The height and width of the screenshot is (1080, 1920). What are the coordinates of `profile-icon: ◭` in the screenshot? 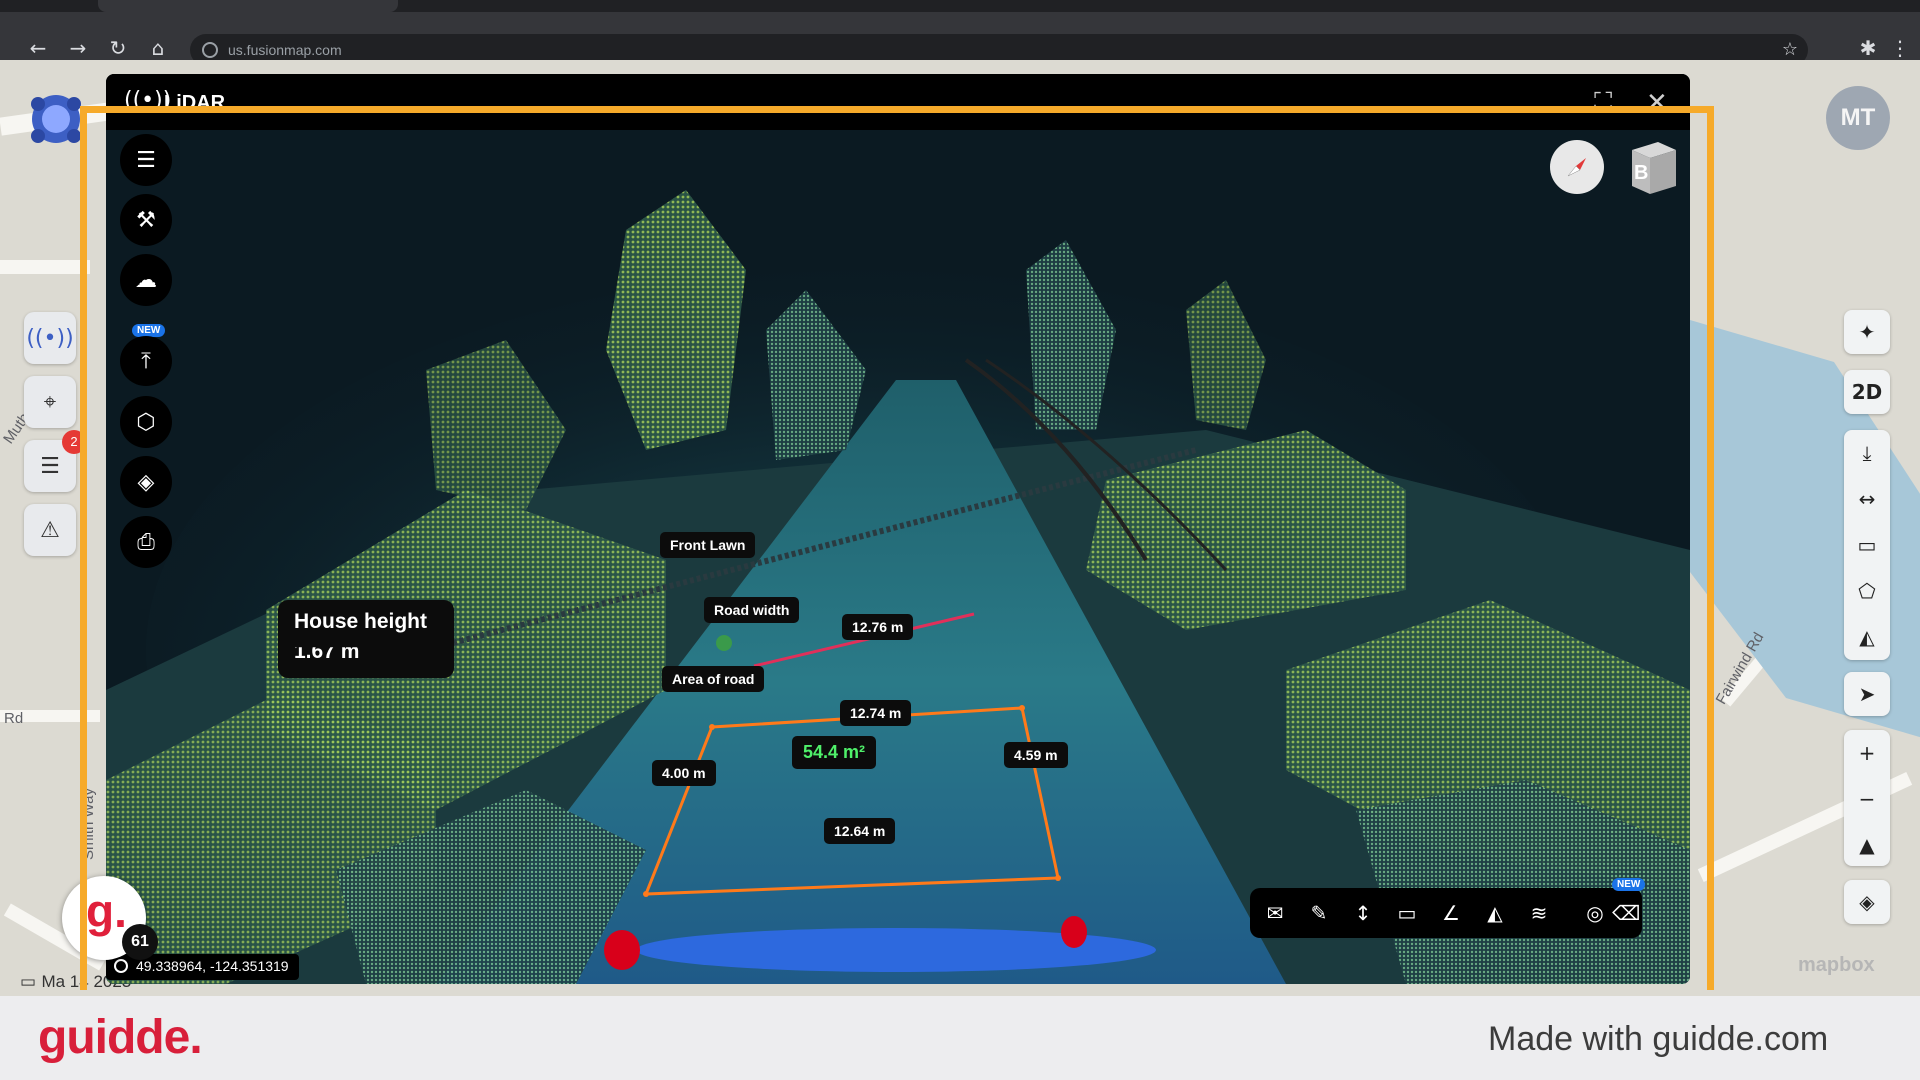 It's located at (1495, 913).